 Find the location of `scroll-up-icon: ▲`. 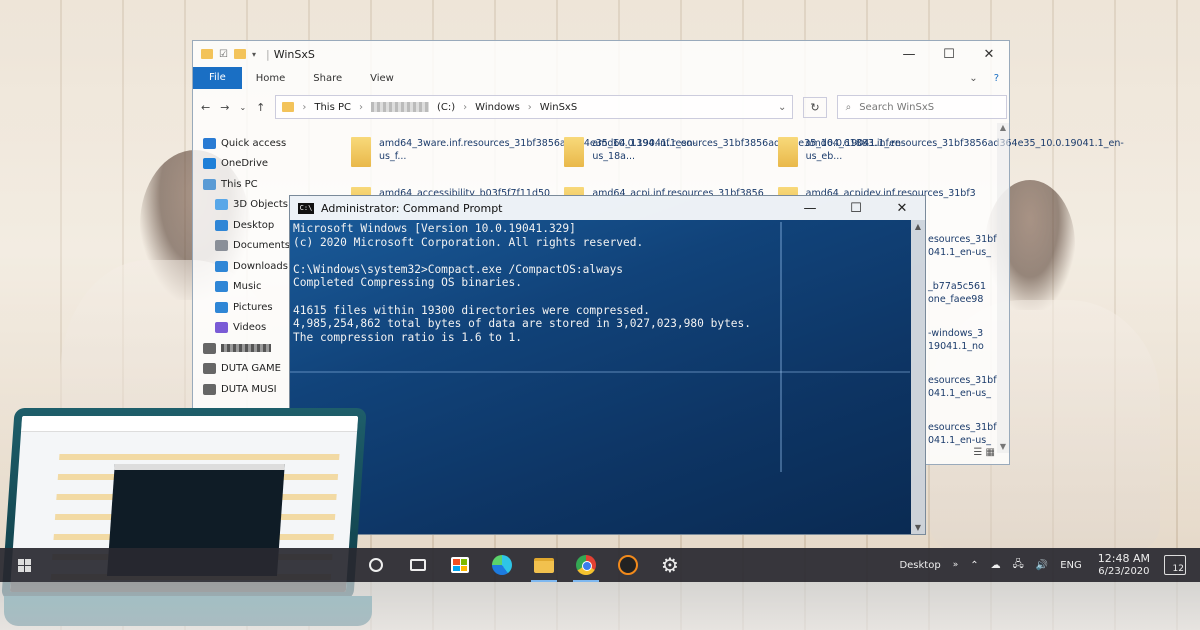

scroll-up-icon: ▲ is located at coordinates (1003, 127).